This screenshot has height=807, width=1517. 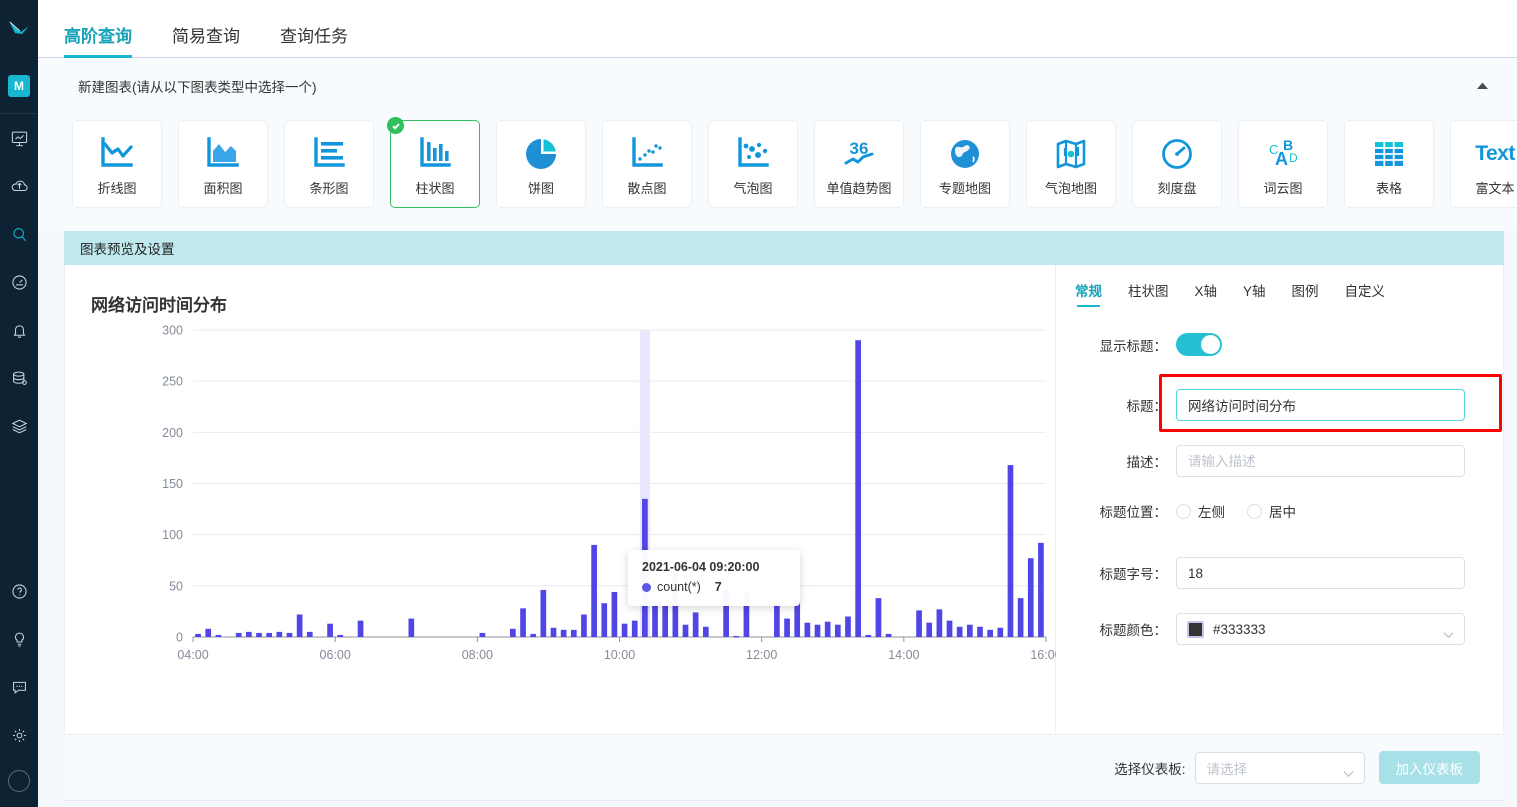 I want to click on workspace-badge: M, so click(x=19, y=86).